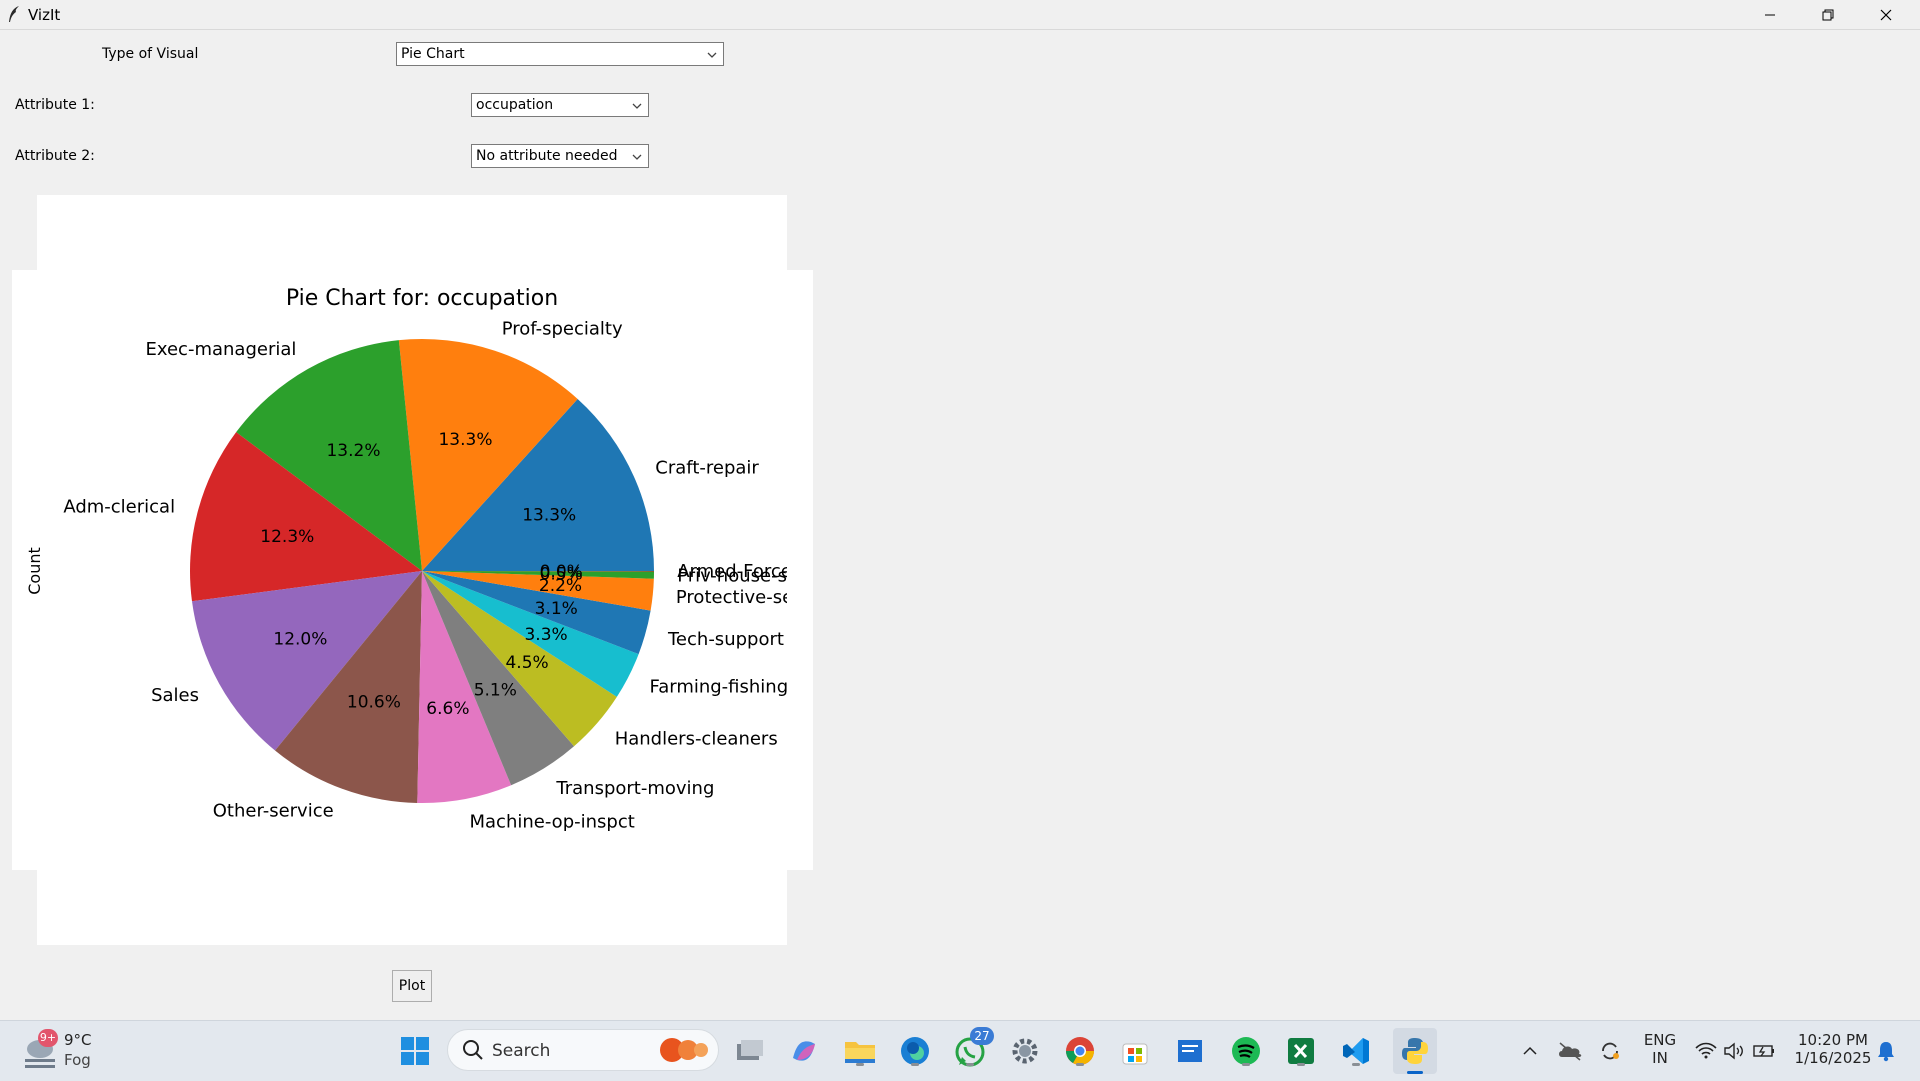  I want to click on slice-label: Other-service, so click(273, 810).